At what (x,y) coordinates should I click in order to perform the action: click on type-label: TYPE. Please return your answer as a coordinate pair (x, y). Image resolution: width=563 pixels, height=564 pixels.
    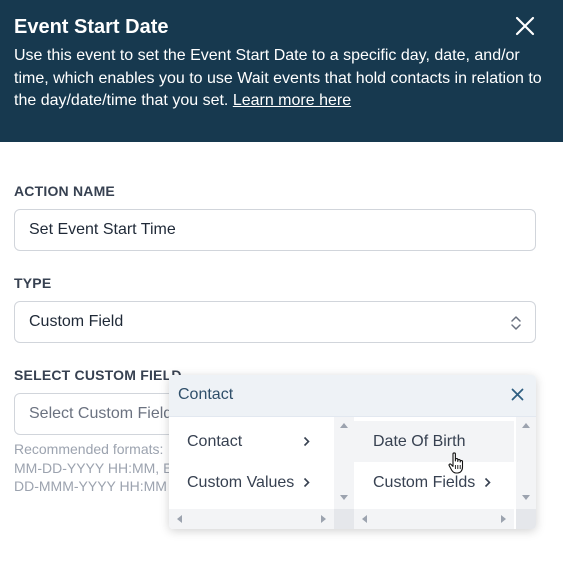
    Looking at the image, I should click on (33, 283).